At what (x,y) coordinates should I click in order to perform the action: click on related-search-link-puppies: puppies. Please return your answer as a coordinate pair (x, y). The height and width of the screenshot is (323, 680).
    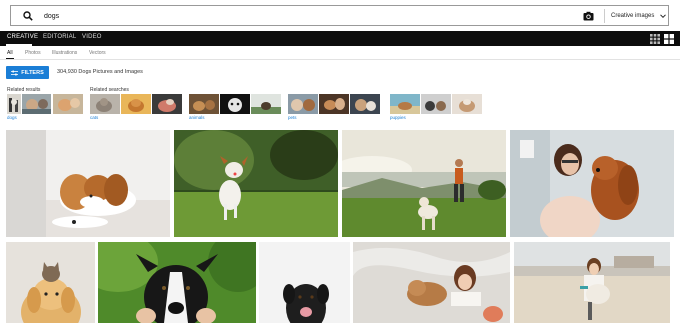
    Looking at the image, I should click on (398, 117).